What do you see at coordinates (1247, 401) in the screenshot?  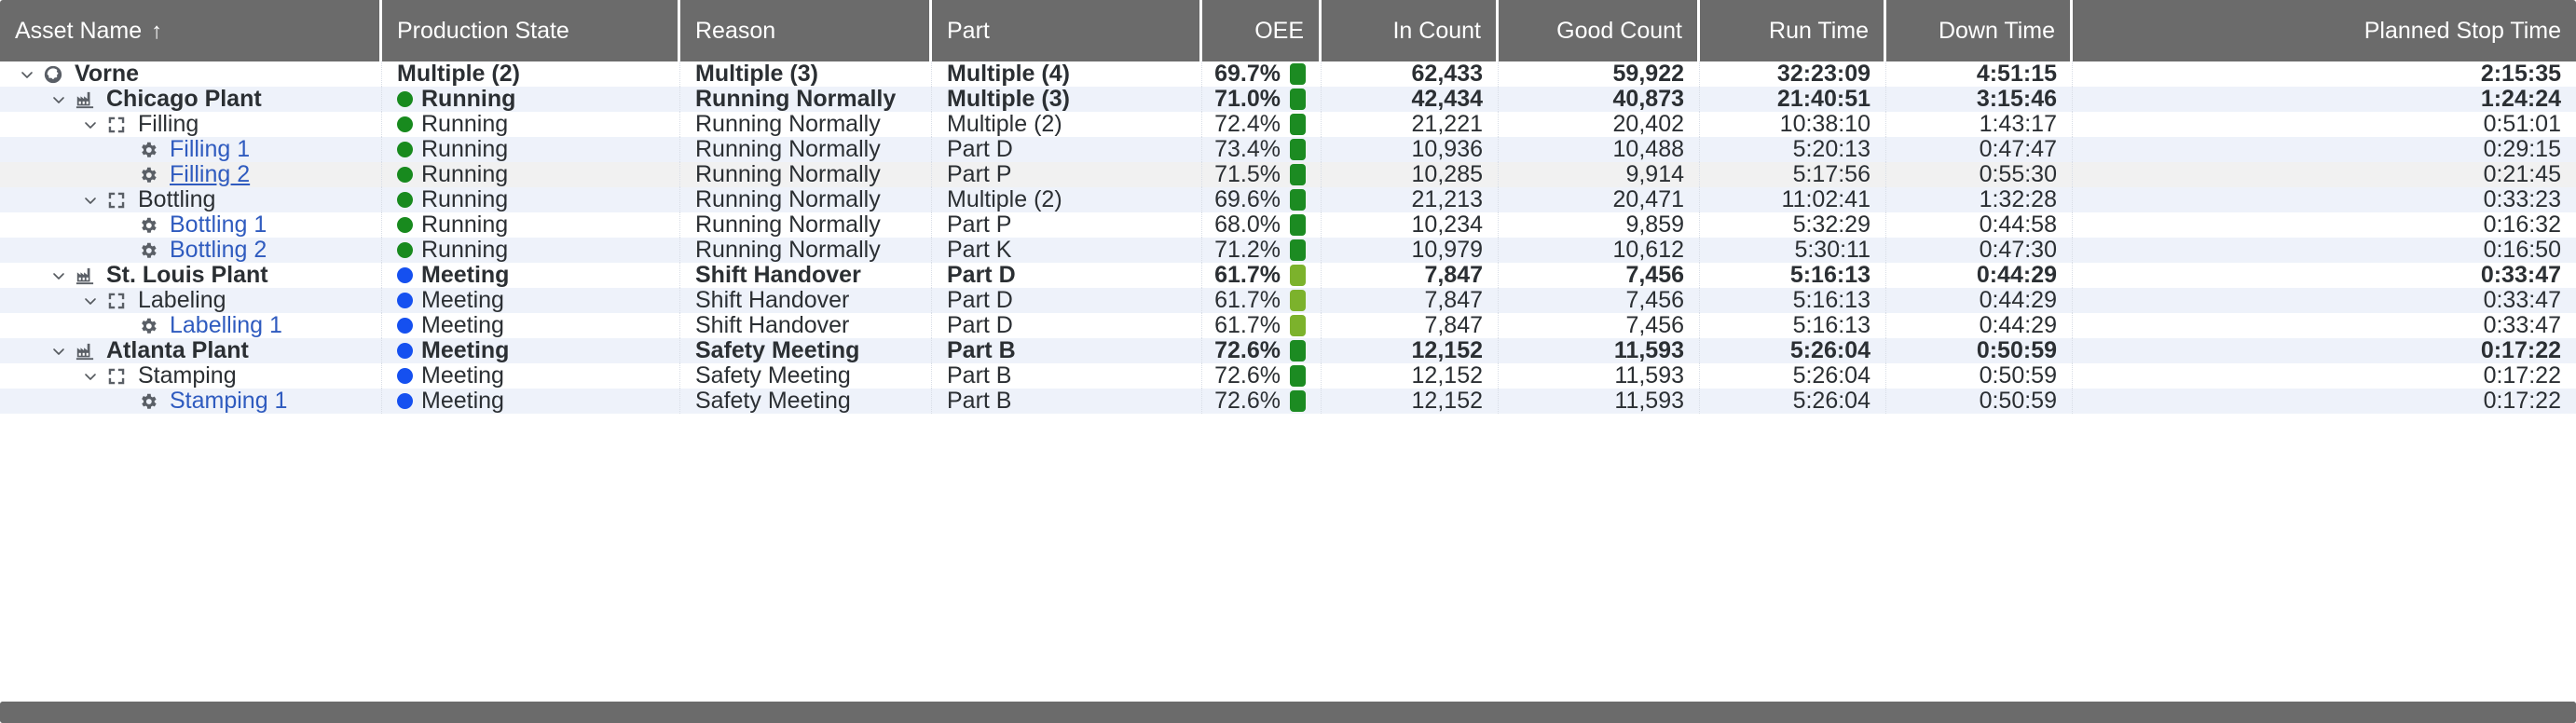 I see `oee-value: 72.6%` at bounding box center [1247, 401].